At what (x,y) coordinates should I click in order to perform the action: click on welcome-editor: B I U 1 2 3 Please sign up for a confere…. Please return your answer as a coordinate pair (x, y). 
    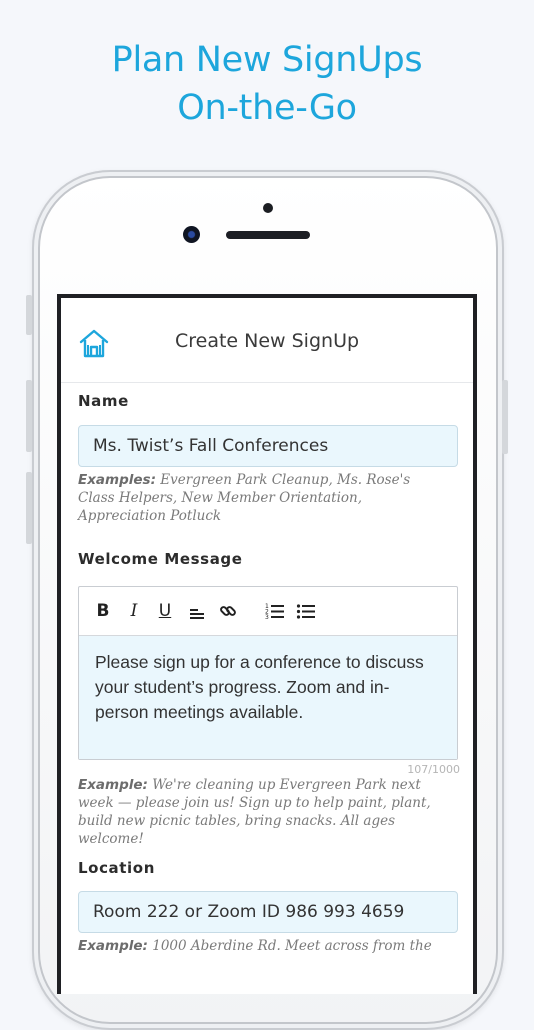
    Looking at the image, I should click on (268, 673).